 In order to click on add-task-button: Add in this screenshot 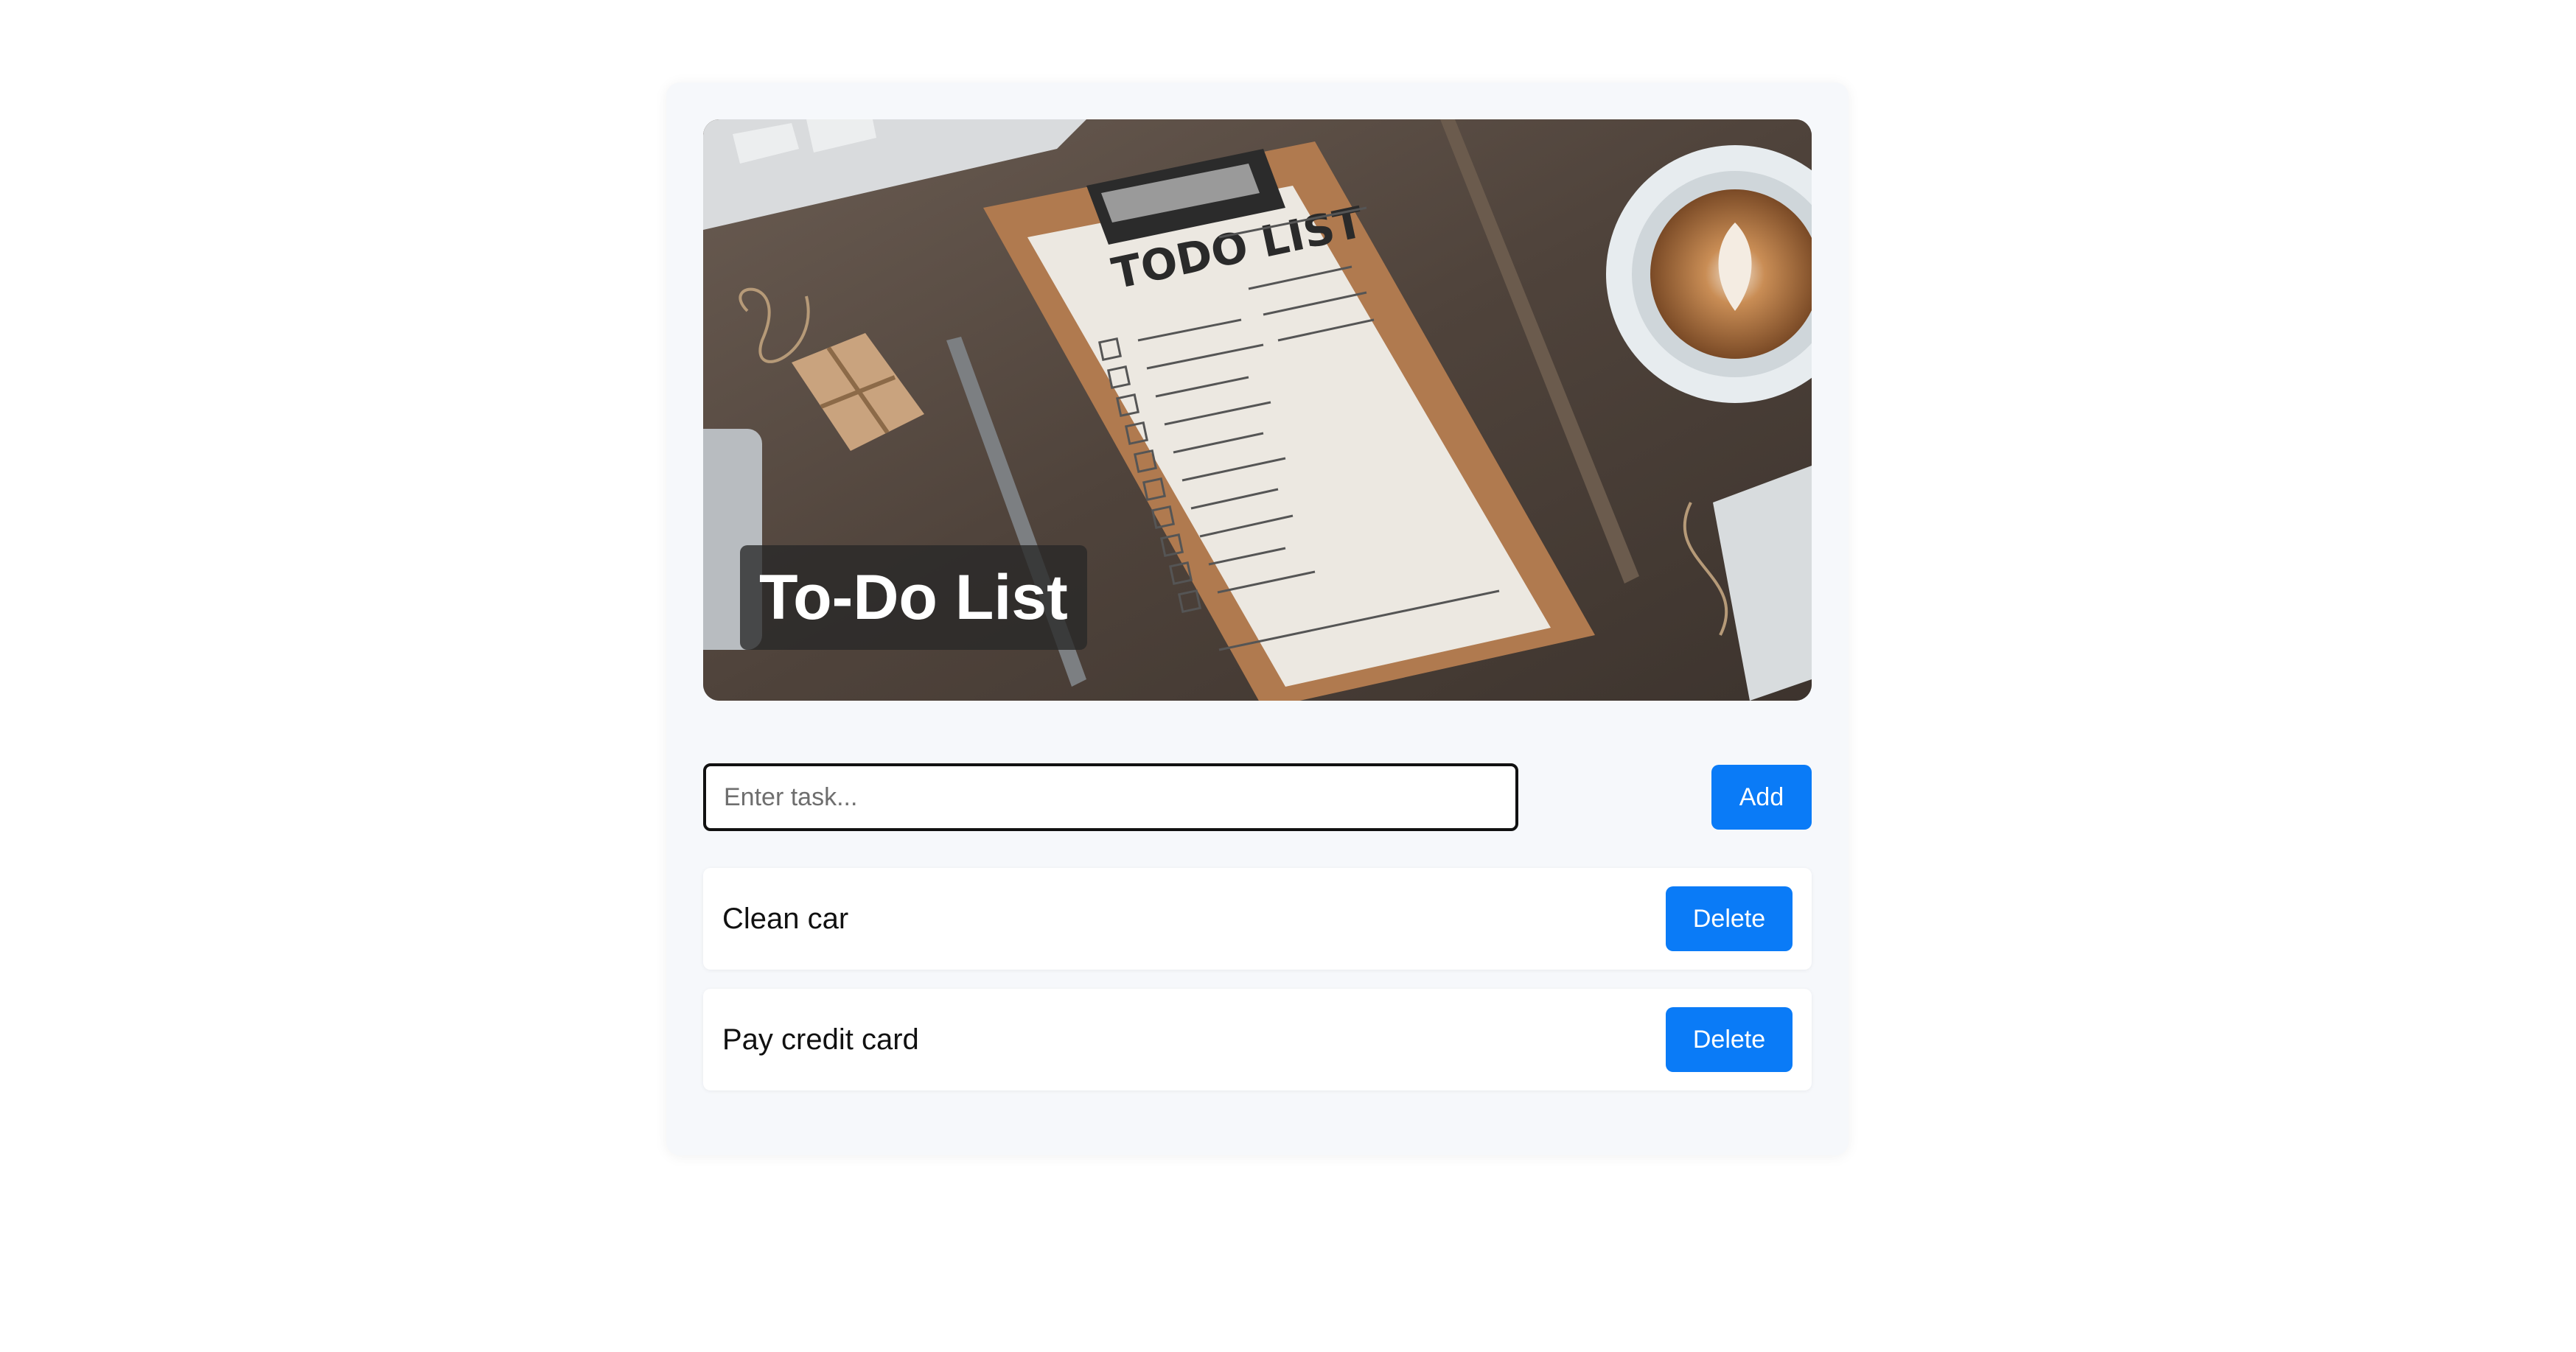, I will do `click(1761, 797)`.